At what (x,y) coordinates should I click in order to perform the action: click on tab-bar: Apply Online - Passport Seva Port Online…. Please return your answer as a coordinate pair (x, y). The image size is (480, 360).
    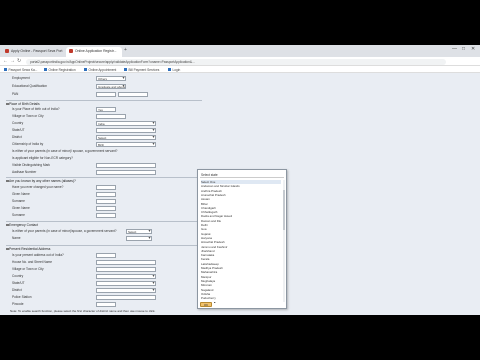
    Looking at the image, I should click on (240, 51).